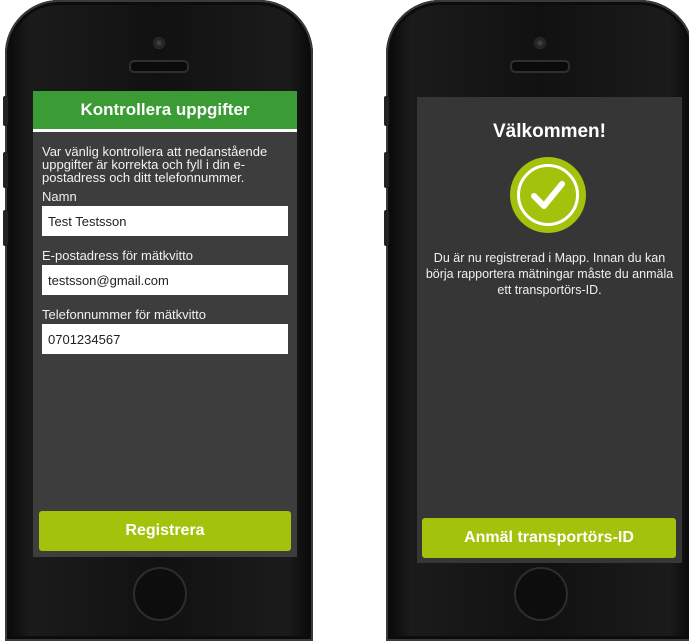 The height and width of the screenshot is (641, 689). What do you see at coordinates (165, 111) in the screenshot?
I see `page-title: Kontrollera uppgifter` at bounding box center [165, 111].